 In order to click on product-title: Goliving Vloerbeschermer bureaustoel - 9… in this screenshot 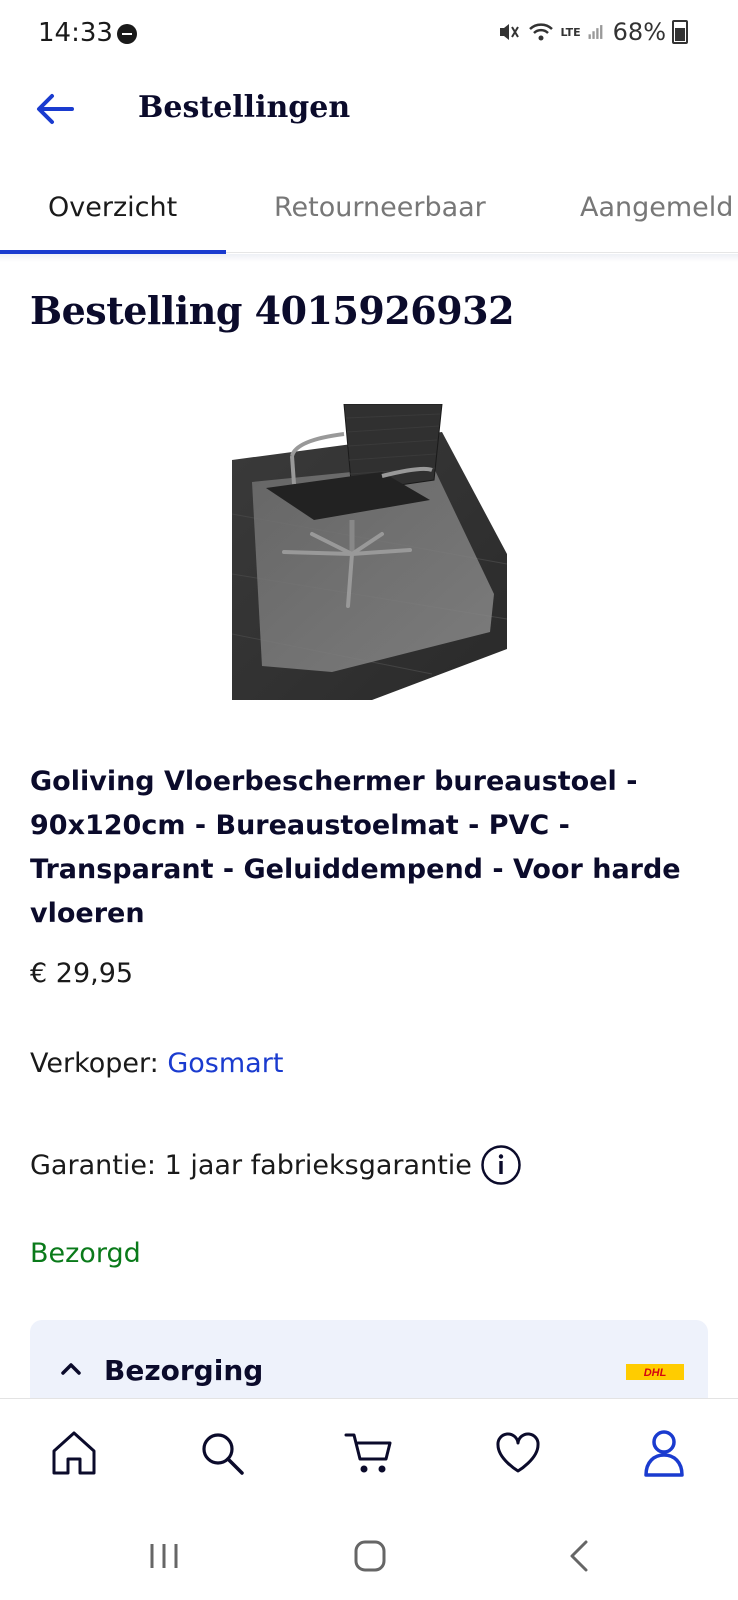, I will do `click(360, 848)`.